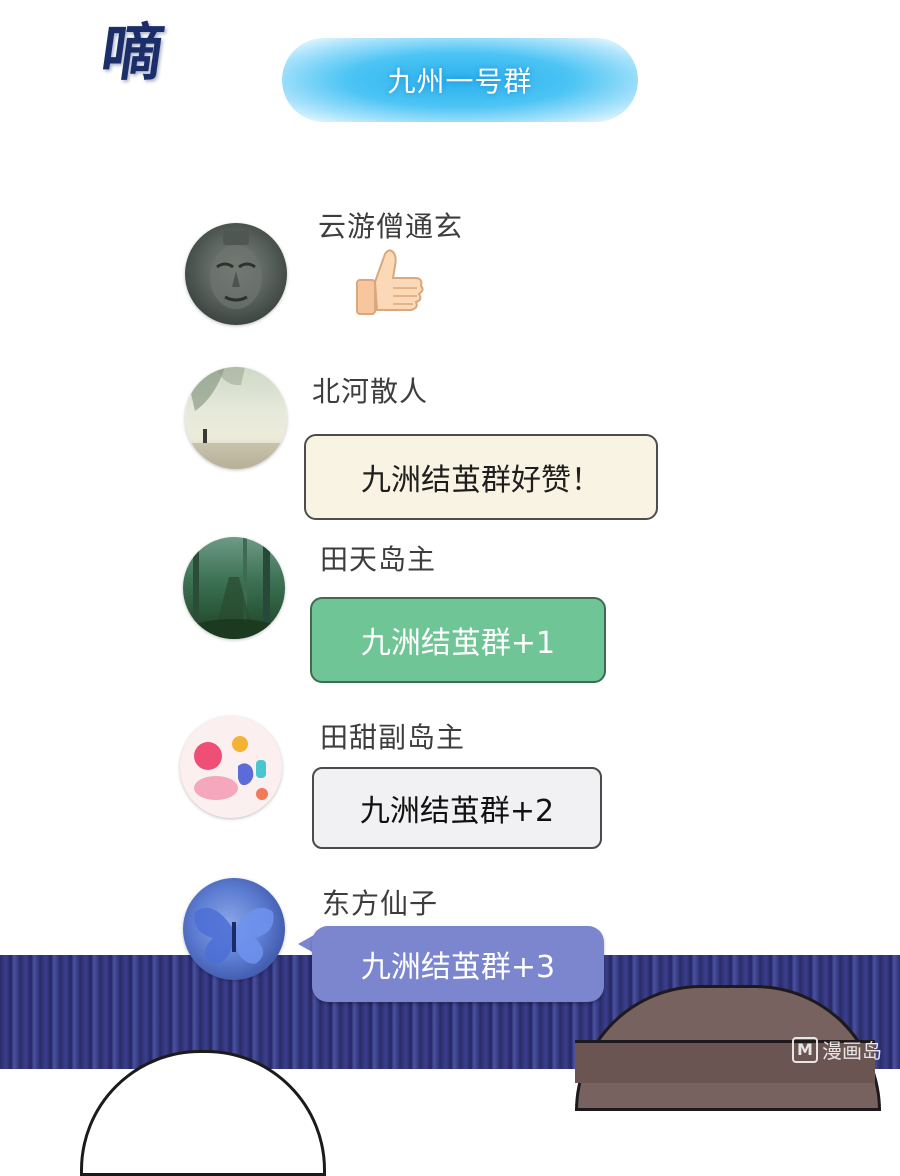 The image size is (900, 1176). I want to click on message-bubble: 九洲结茧群+2, so click(457, 808).